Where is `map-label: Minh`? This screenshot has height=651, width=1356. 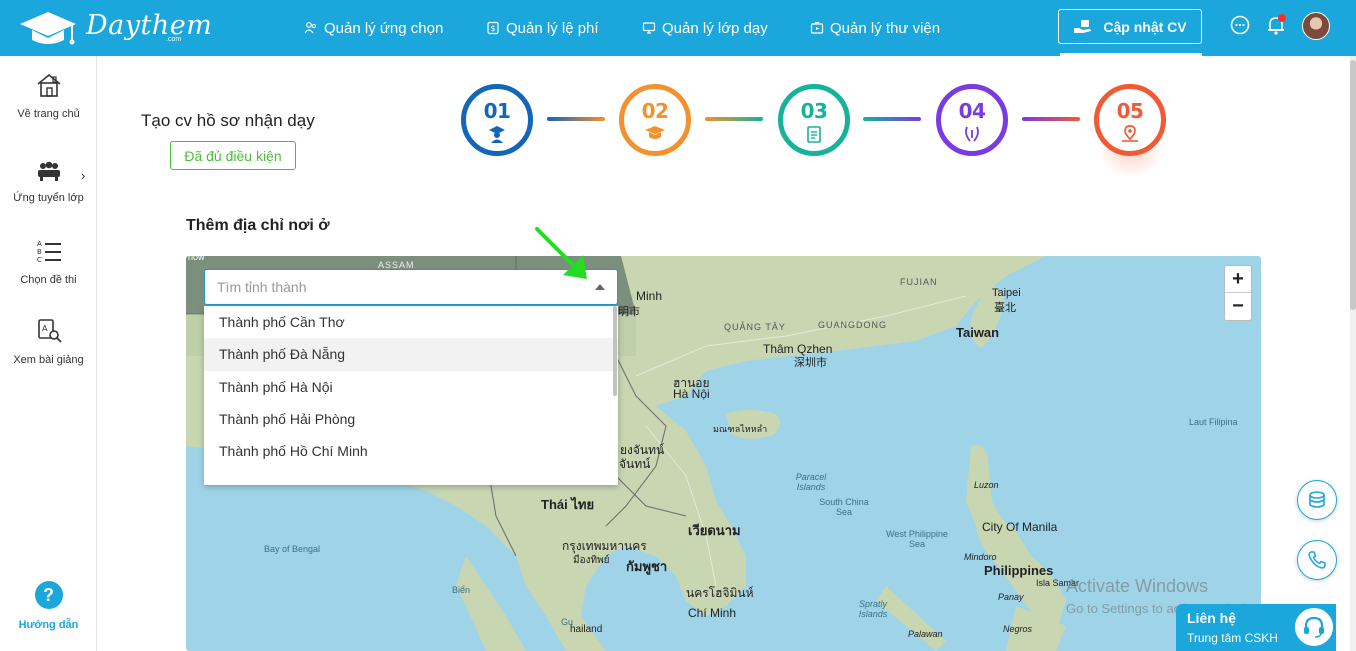 map-label: Minh is located at coordinates (649, 296).